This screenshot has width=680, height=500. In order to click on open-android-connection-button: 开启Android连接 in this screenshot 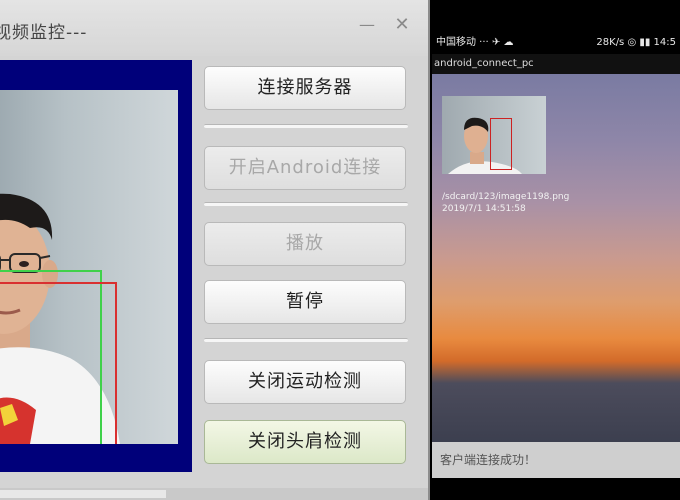, I will do `click(305, 168)`.